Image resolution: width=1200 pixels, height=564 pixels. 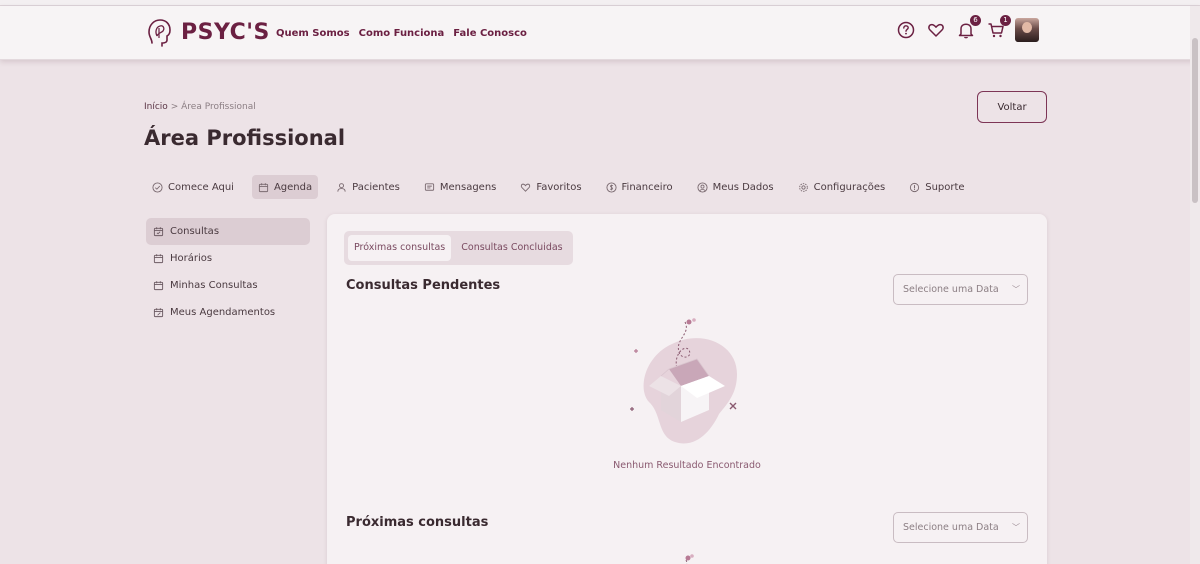 I want to click on header-actions: 6 1, so click(x=967, y=28).